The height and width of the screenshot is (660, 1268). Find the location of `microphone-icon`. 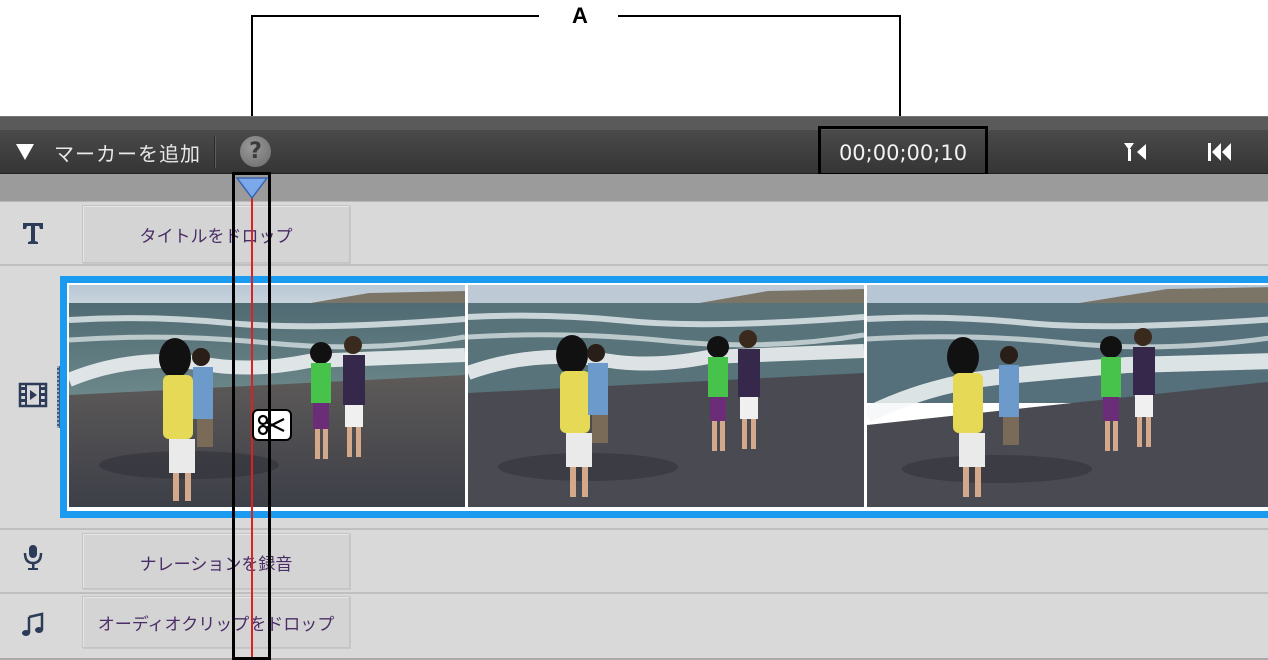

microphone-icon is located at coordinates (33, 557).